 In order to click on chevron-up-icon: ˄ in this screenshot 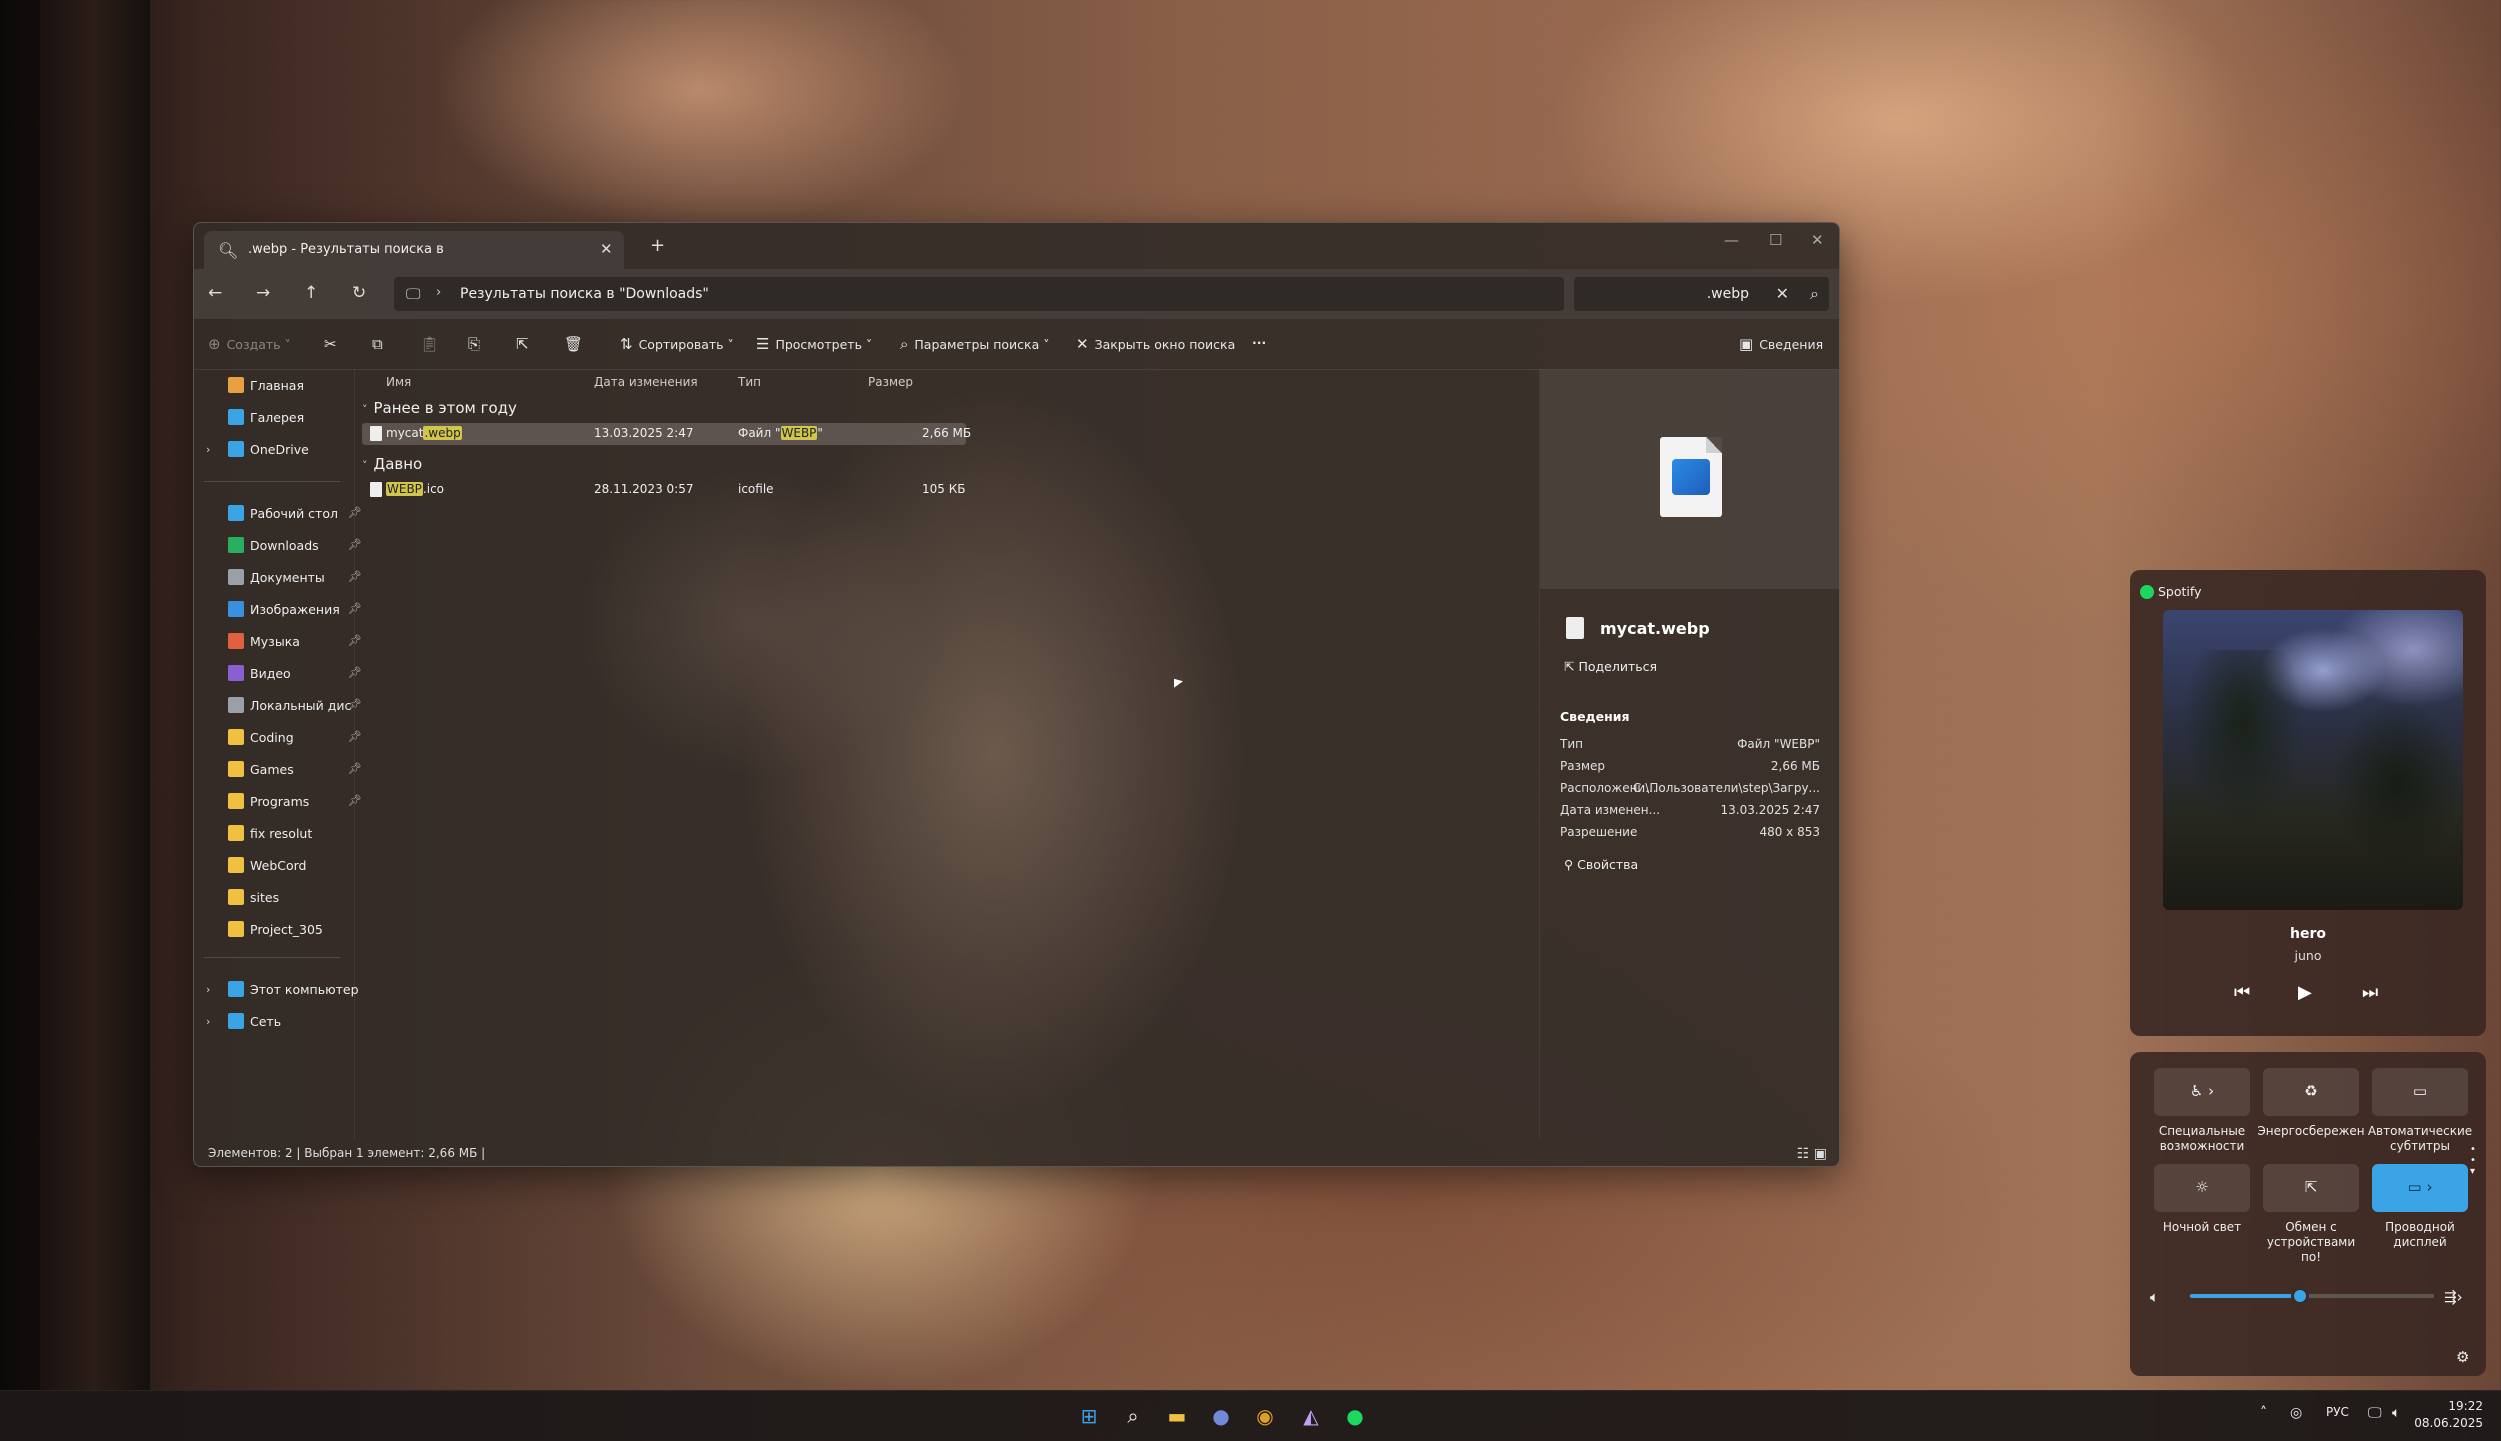, I will do `click(2263, 1413)`.